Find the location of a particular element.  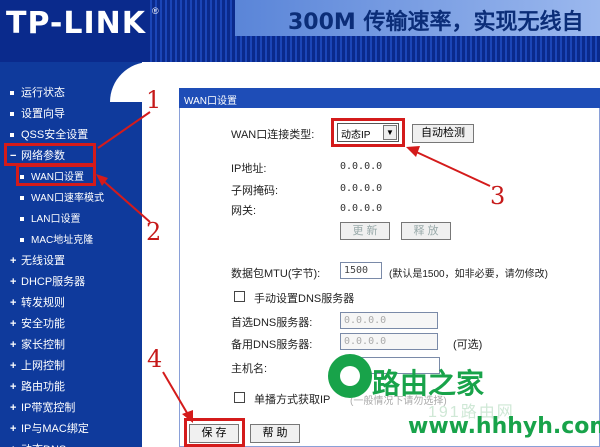

sidebar-item: + 安全功能 is located at coordinates (37, 323).